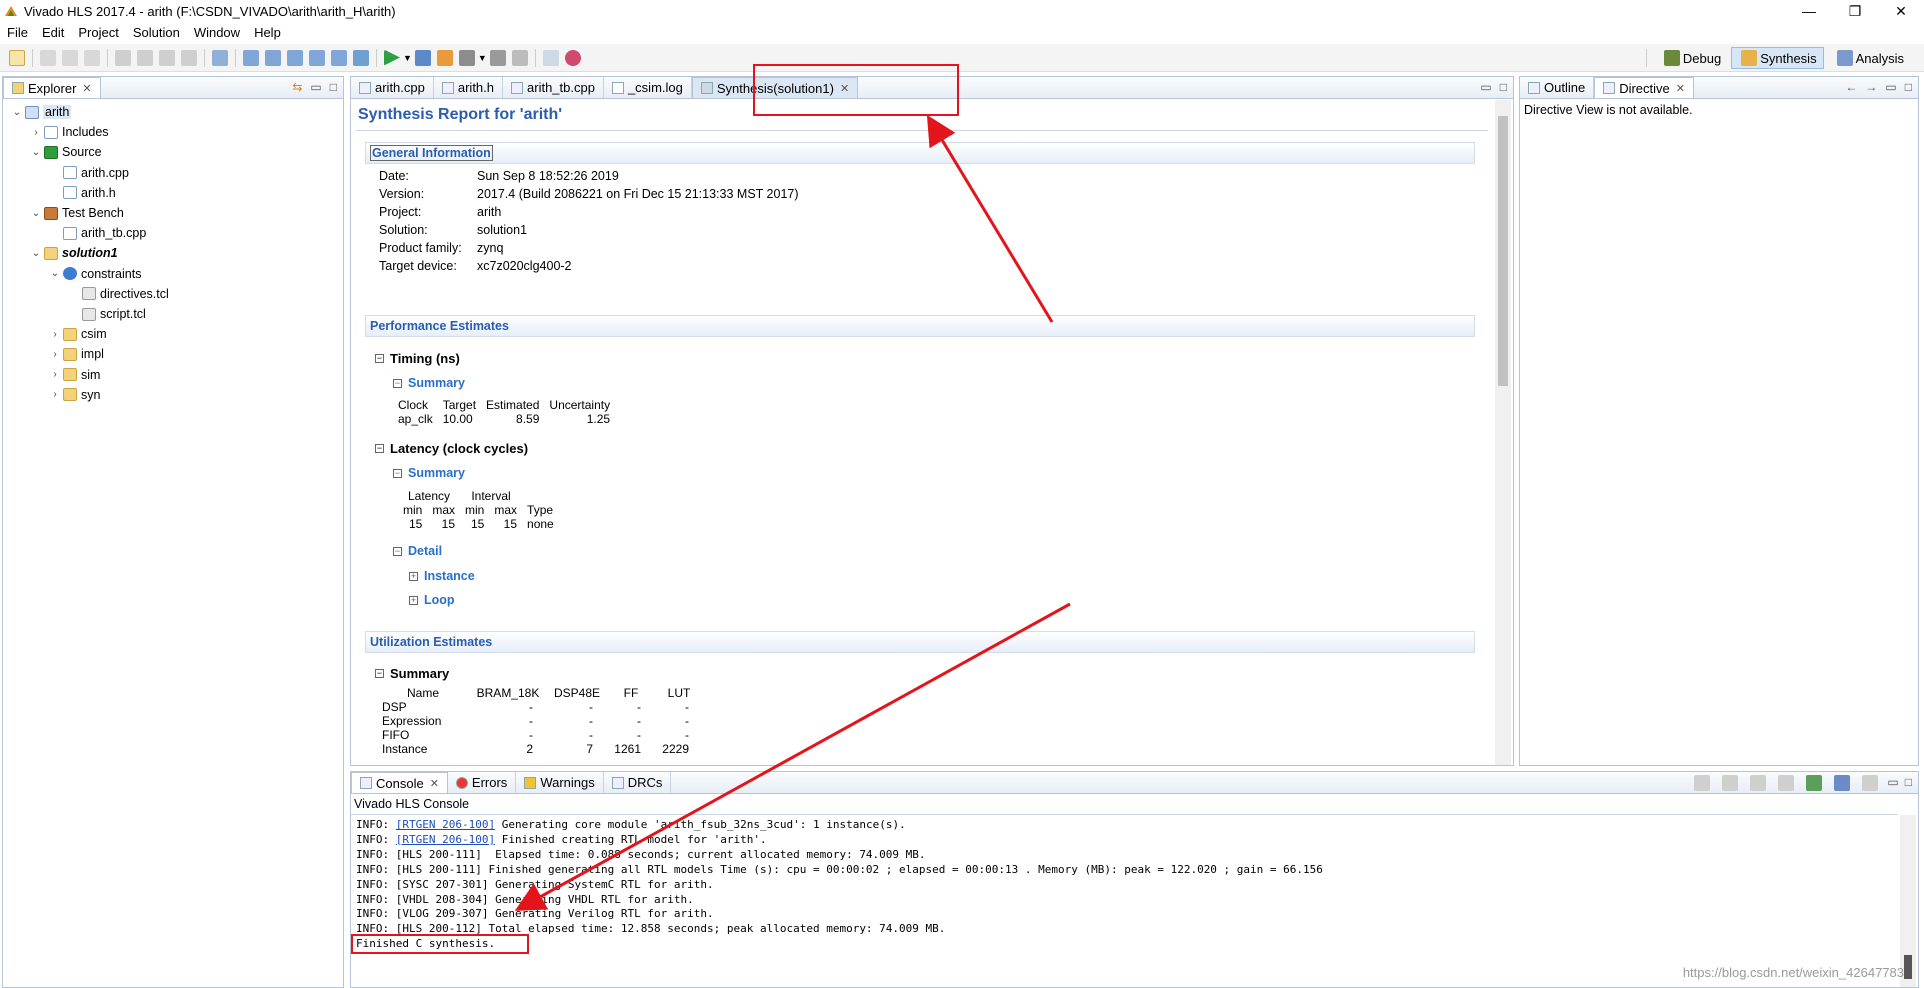  What do you see at coordinates (217, 32) in the screenshot?
I see `menu-window: Window` at bounding box center [217, 32].